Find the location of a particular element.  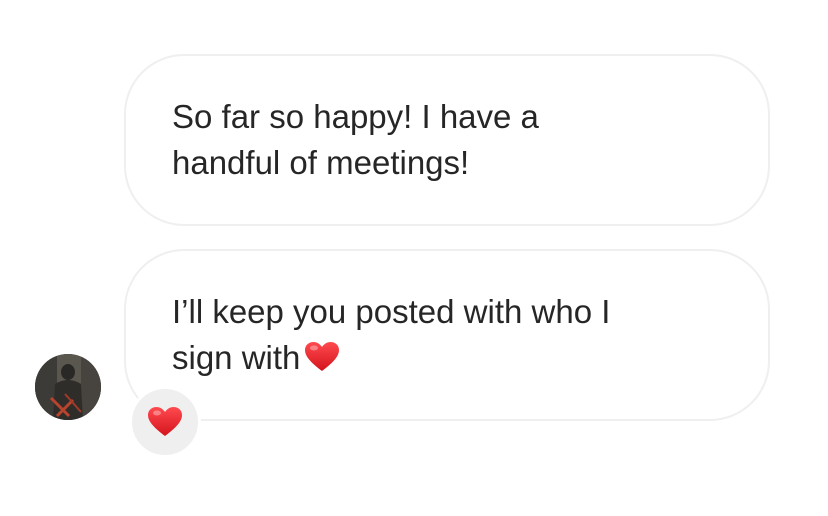

message-text-line: handful of meetings! is located at coordinates (321, 162).